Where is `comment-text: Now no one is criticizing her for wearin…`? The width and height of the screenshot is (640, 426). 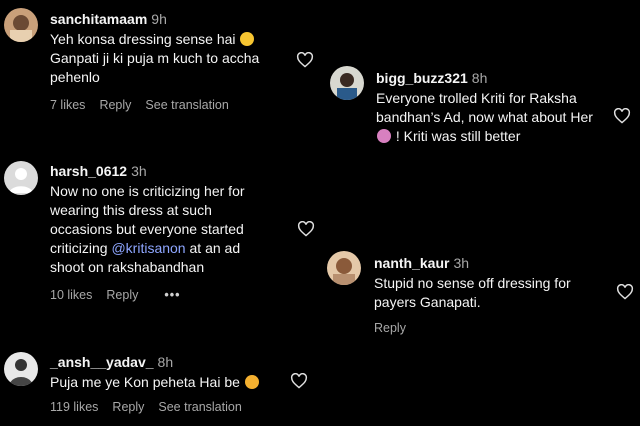
comment-text: Now no one is criticizing her for wearin… is located at coordinates (147, 229).